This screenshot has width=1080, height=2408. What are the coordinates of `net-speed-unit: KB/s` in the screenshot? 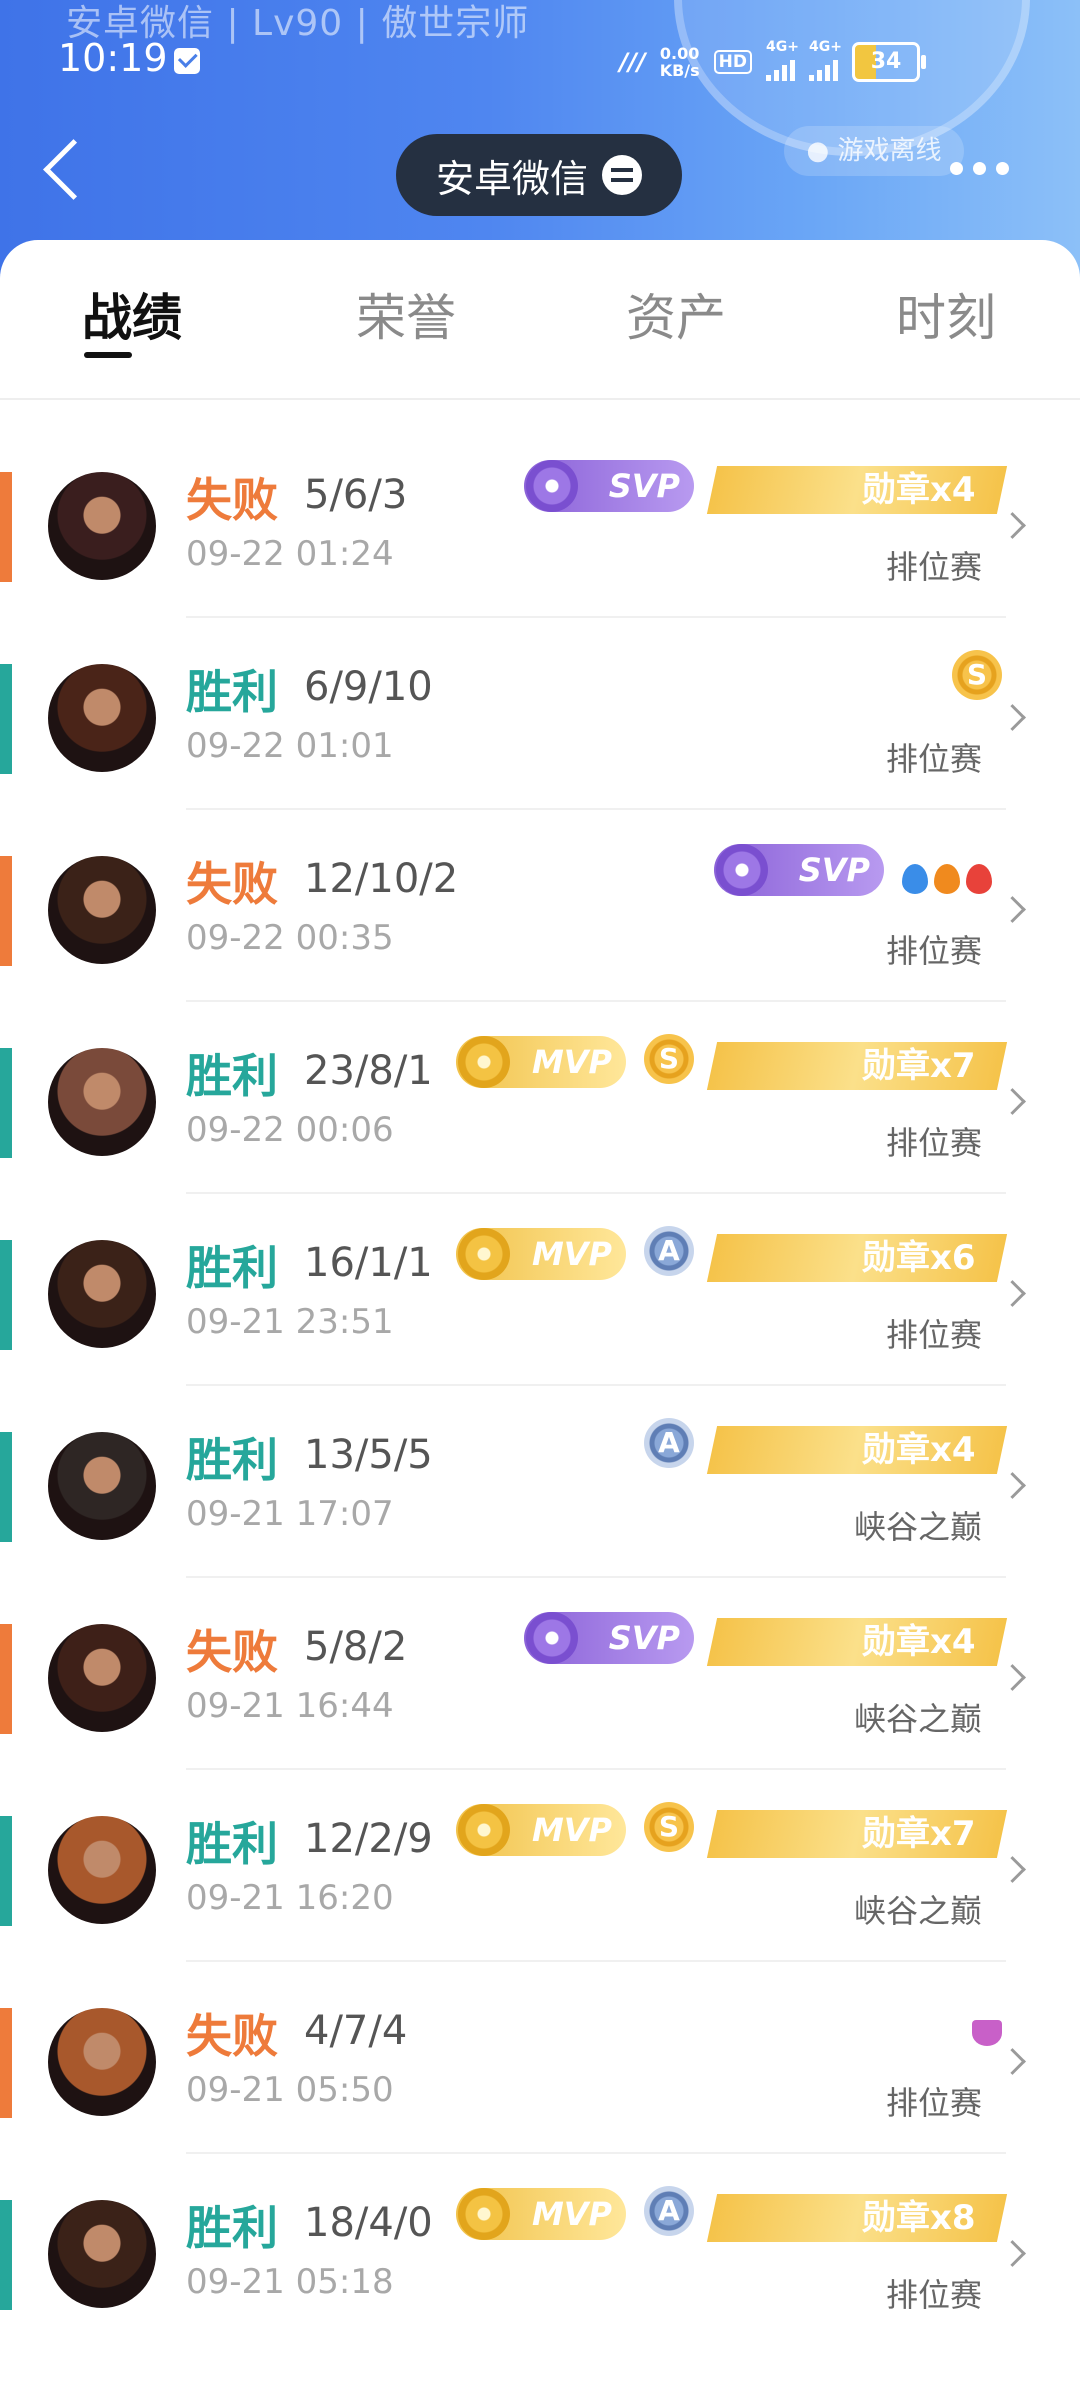 It's located at (679, 70).